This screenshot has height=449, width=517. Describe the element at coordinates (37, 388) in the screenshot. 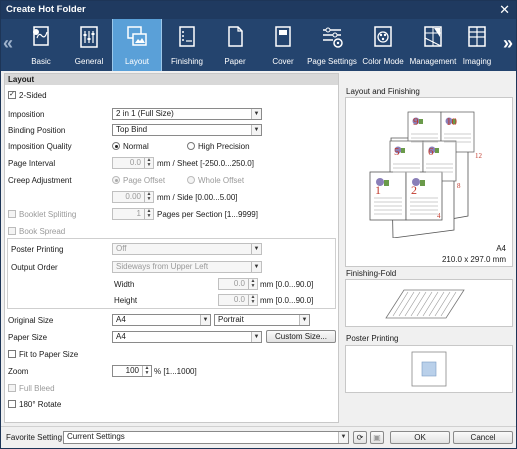

I see `full-bleed-label: Full Bleed` at that location.